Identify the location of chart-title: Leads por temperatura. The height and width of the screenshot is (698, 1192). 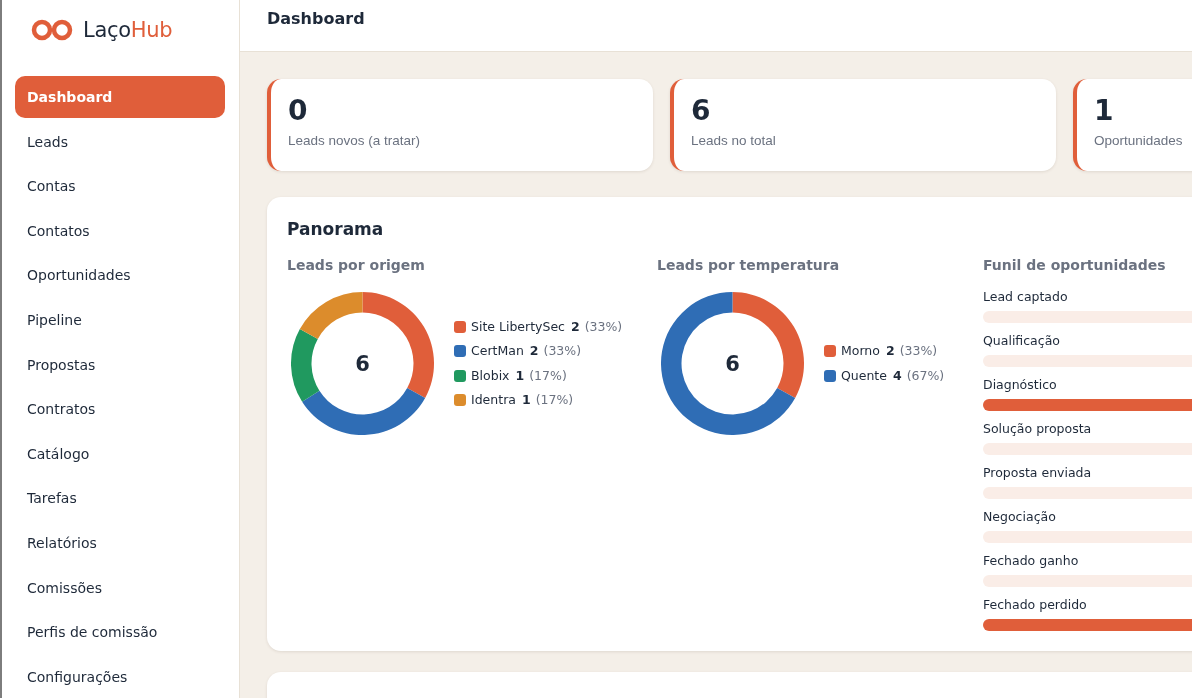
(748, 265).